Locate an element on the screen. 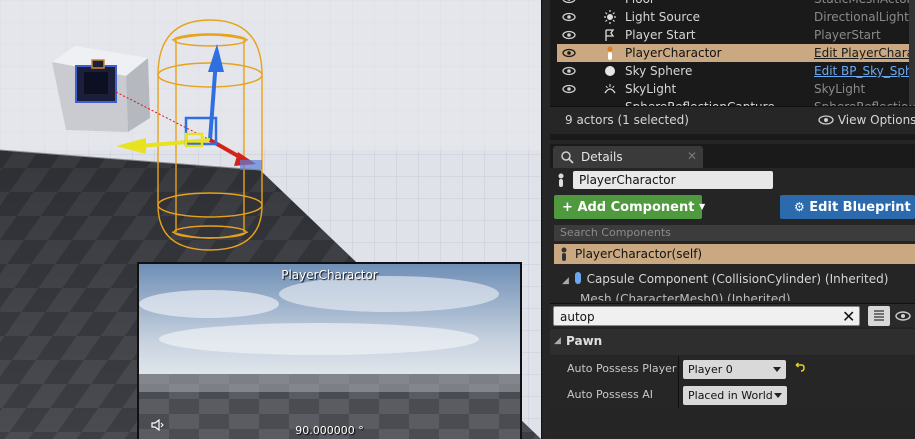  outliner-row-type: SkyLight is located at coordinates (840, 89).